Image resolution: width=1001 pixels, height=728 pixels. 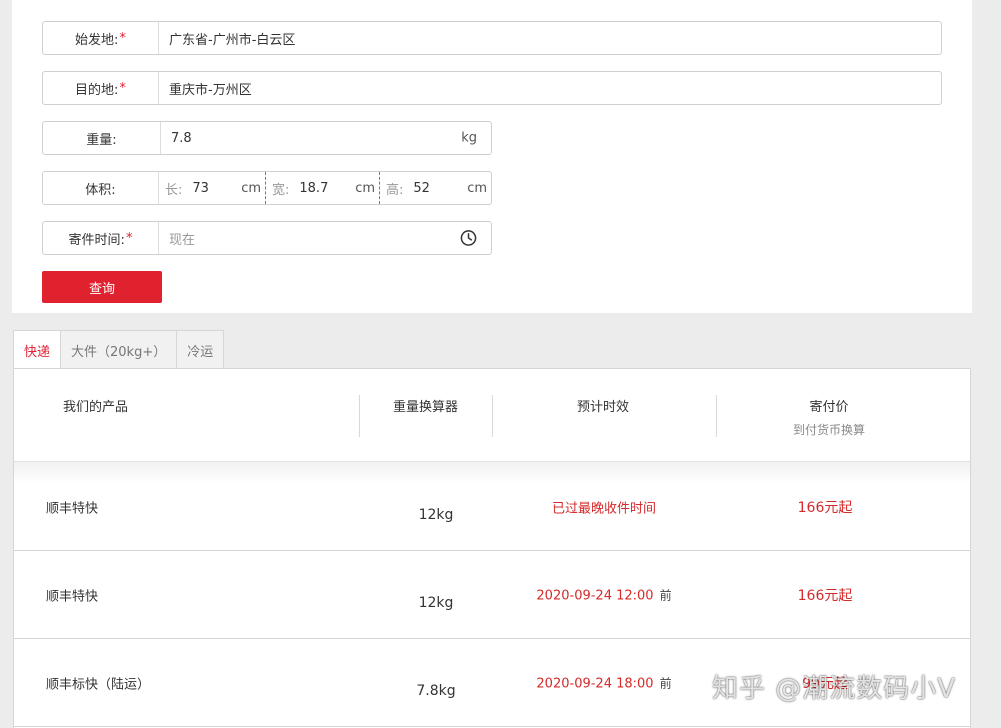 I want to click on destination-label: 目的地: *, so click(x=101, y=88).